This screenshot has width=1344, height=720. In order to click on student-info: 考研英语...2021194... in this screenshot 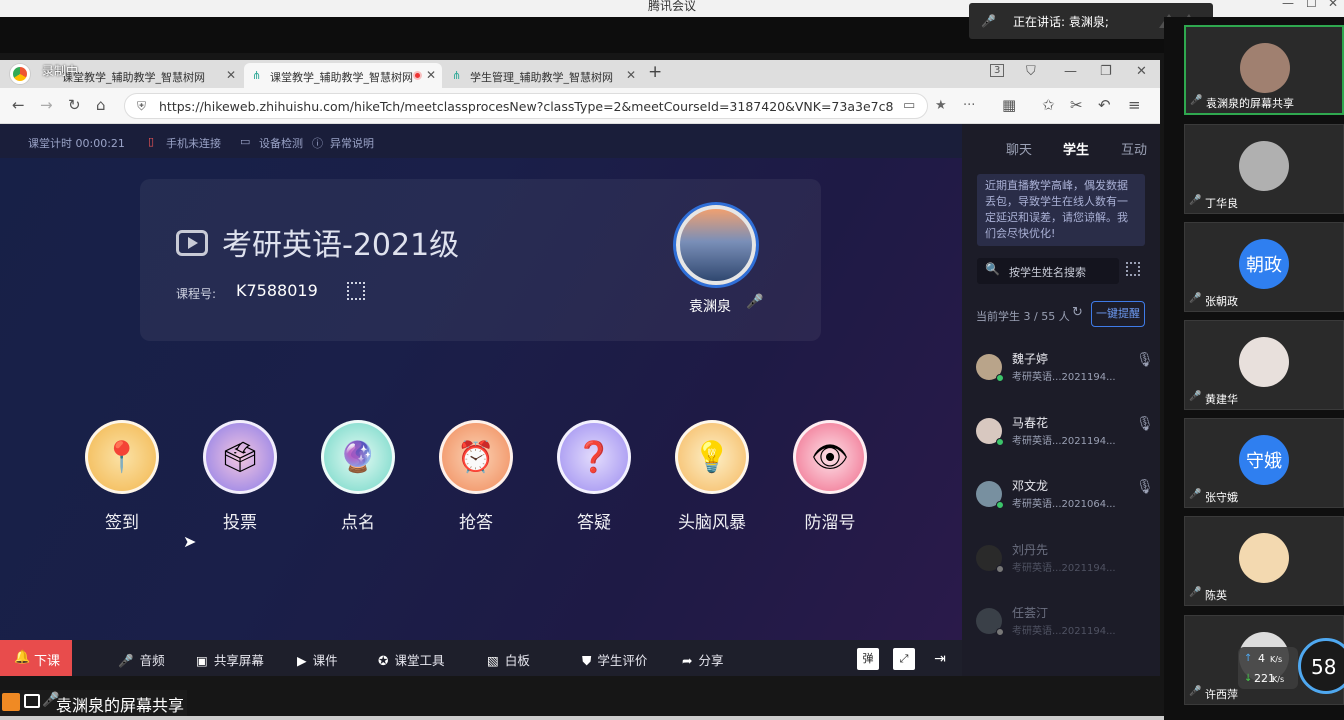, I will do `click(1064, 441)`.